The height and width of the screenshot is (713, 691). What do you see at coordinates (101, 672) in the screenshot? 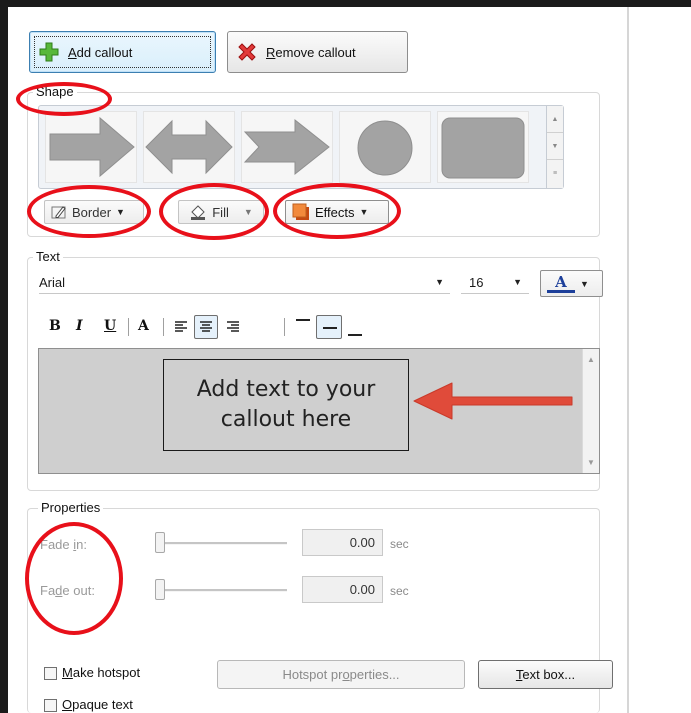
I see `make-hotspot-label: Make hotspot` at bounding box center [101, 672].